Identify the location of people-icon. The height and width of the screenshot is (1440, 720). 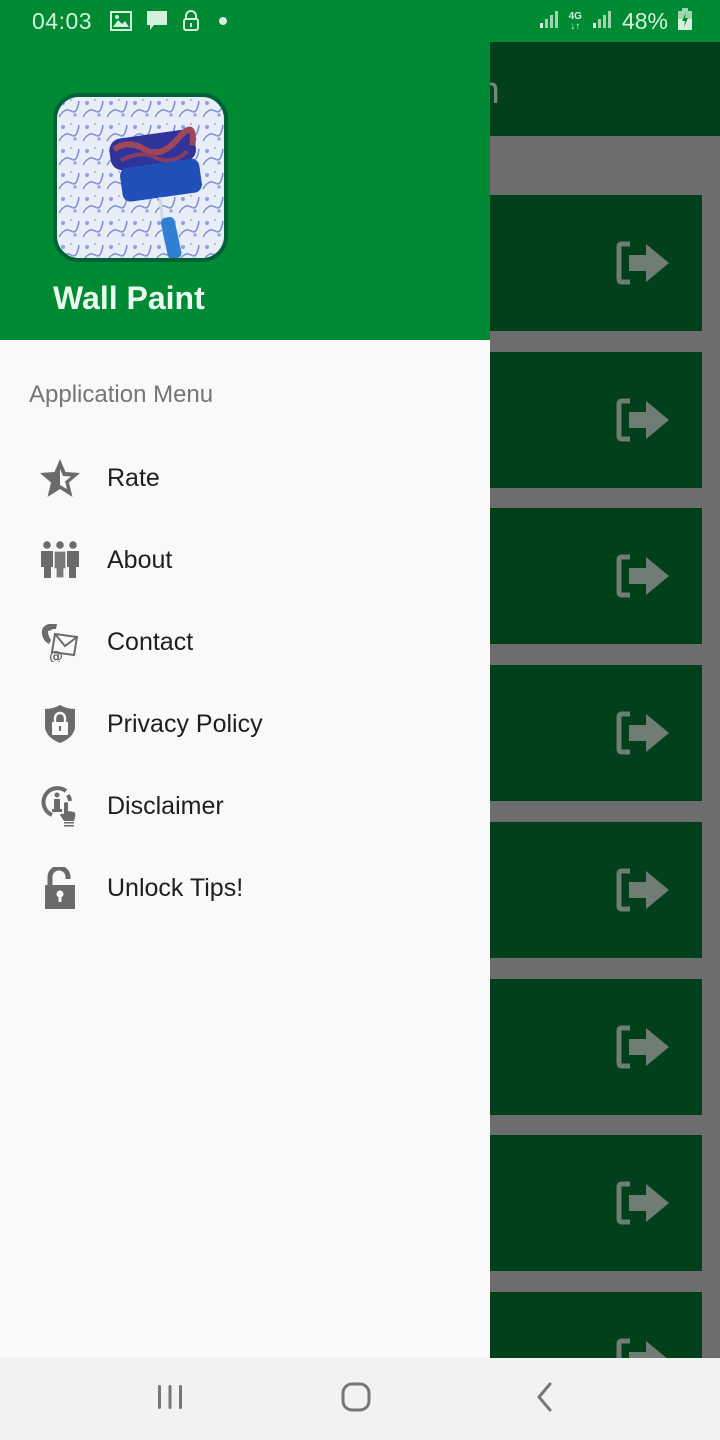
(60, 560).